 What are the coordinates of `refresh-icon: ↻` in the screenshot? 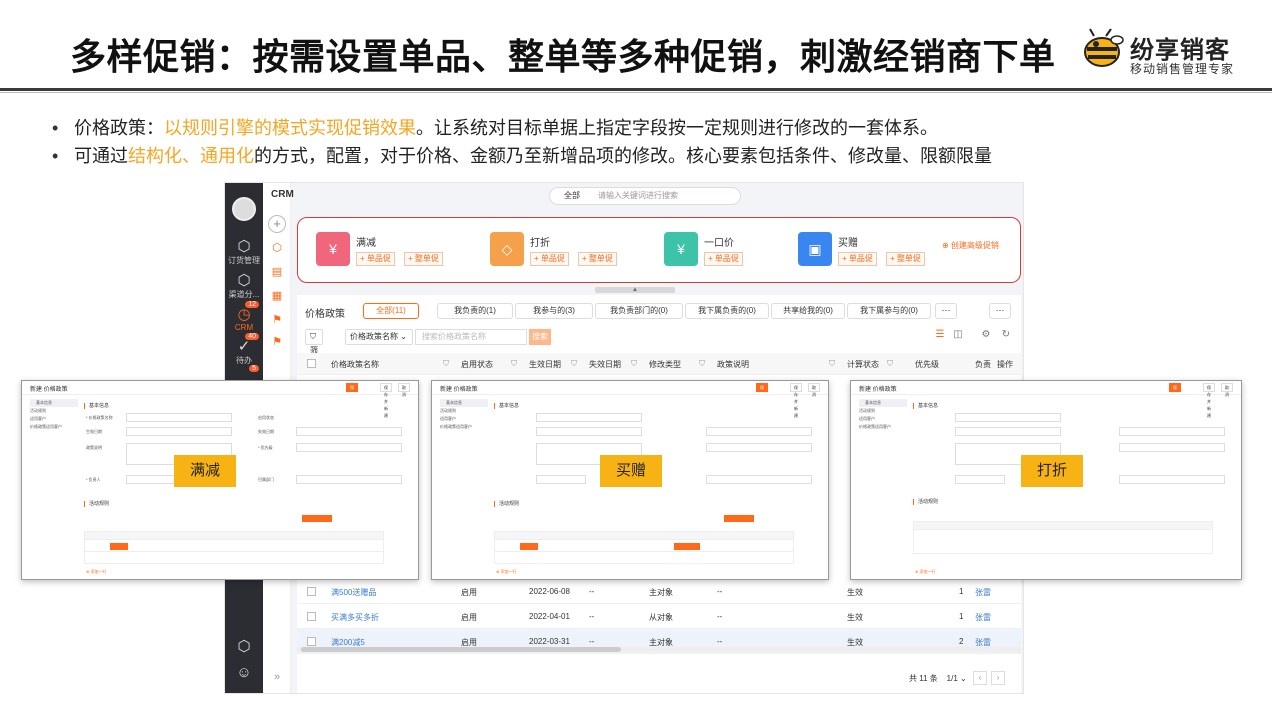 It's located at (1006, 336).